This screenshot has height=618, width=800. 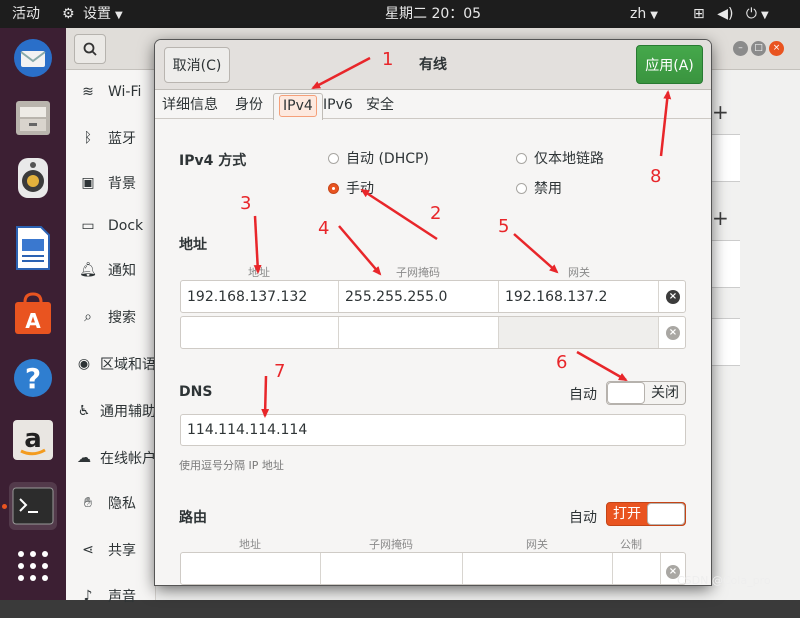 I want to click on minimize-icon: –, so click(x=740, y=48).